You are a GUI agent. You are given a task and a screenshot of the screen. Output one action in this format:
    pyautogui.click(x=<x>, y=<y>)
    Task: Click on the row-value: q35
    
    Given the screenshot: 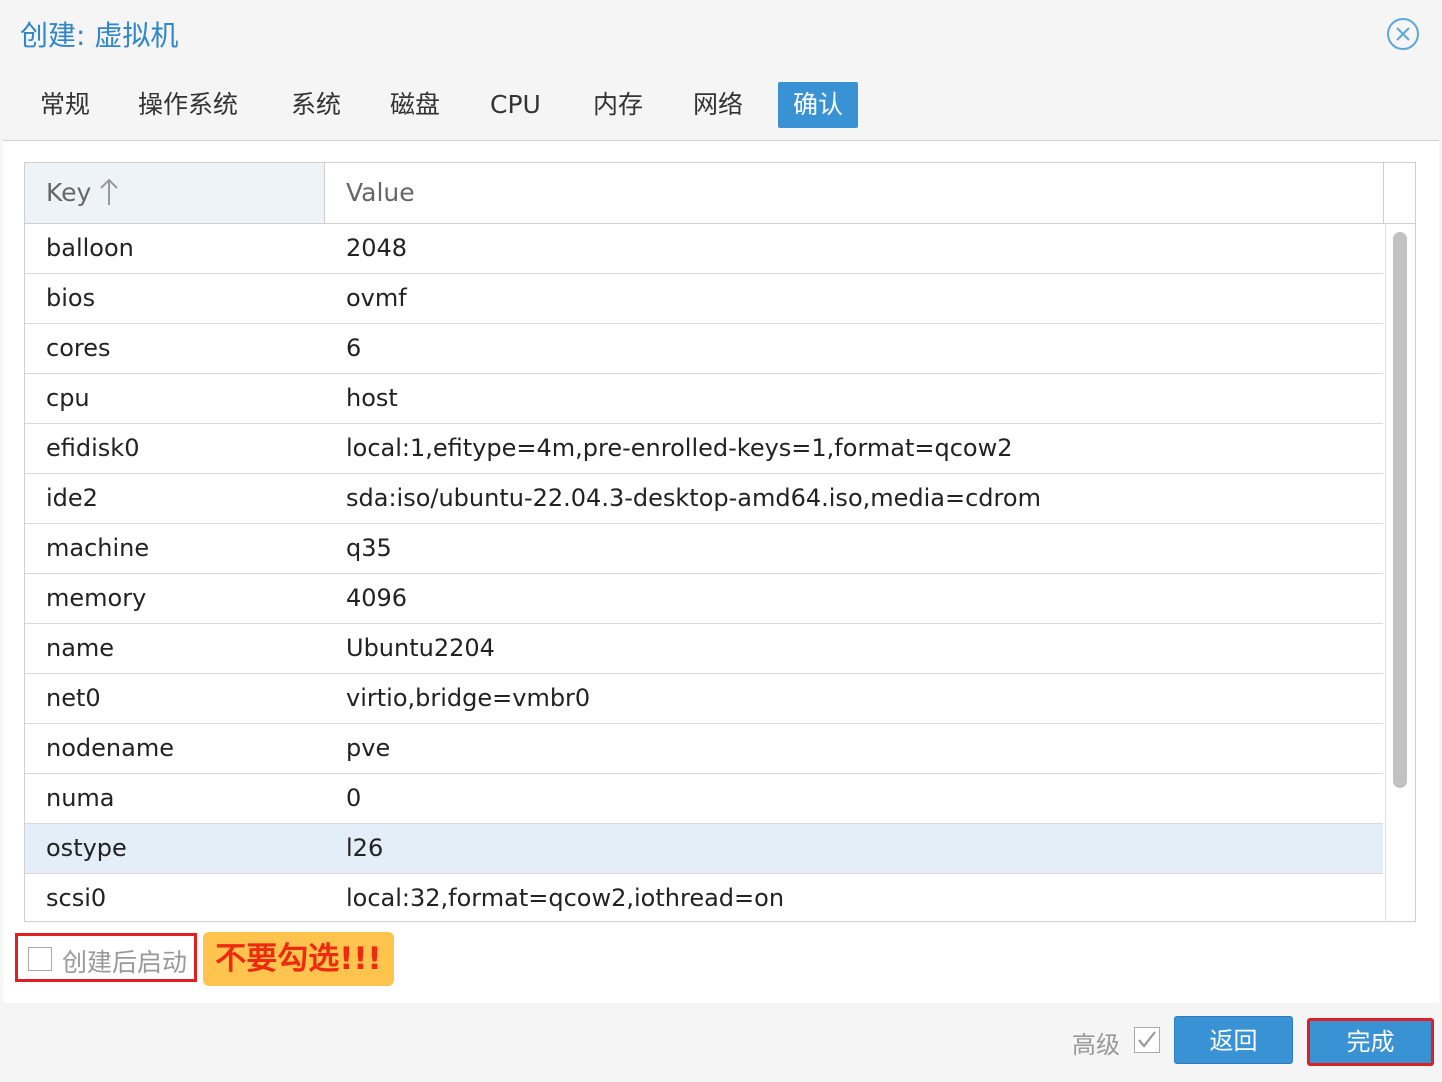 What is the action you would take?
    pyautogui.click(x=369, y=548)
    